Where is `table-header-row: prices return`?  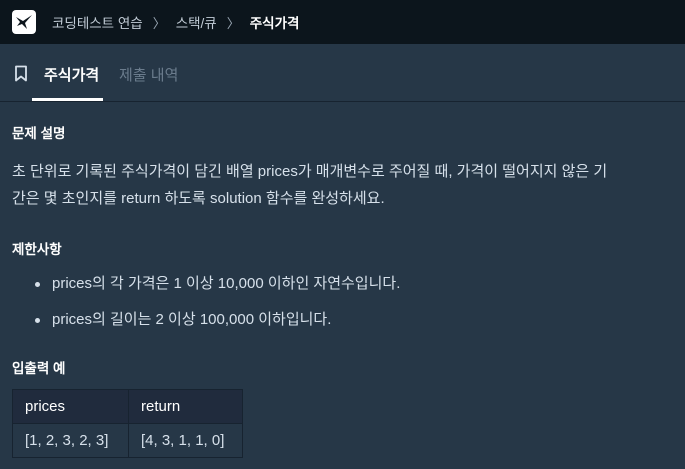
table-header-row: prices return is located at coordinates (127, 406).